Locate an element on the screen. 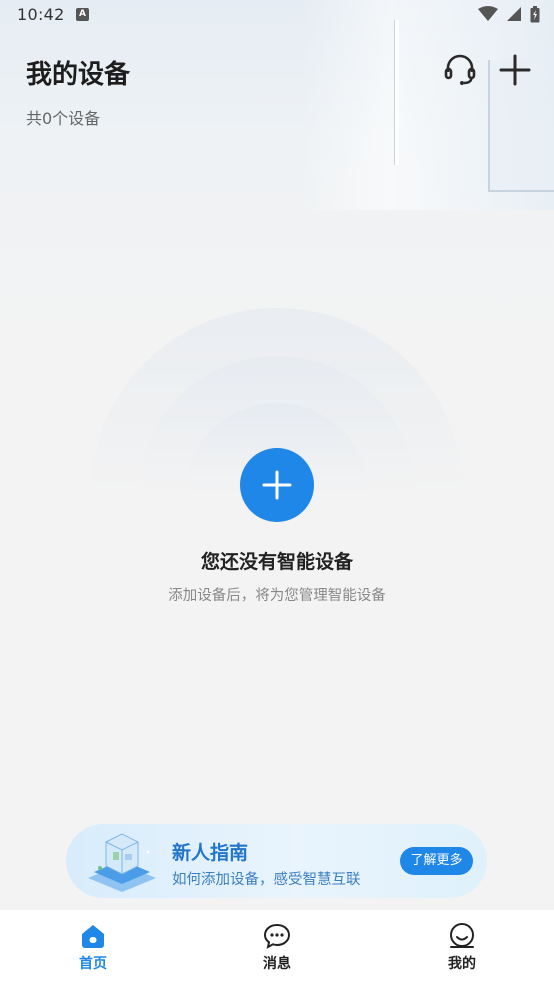 The height and width of the screenshot is (984, 554). empty-state-subtitle: 添加设备后，将为您管理智能设备 is located at coordinates (277, 596).